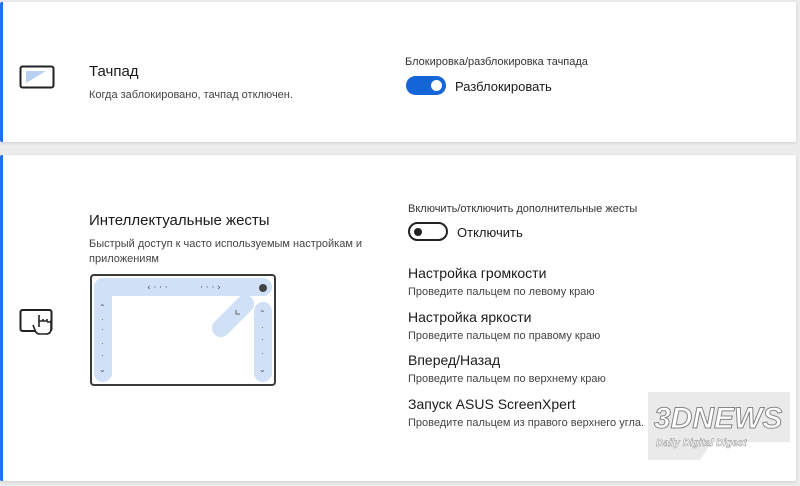 This screenshot has width=800, height=486. What do you see at coordinates (114, 71) in the screenshot?
I see `touchpad-title: Тачпад` at bounding box center [114, 71].